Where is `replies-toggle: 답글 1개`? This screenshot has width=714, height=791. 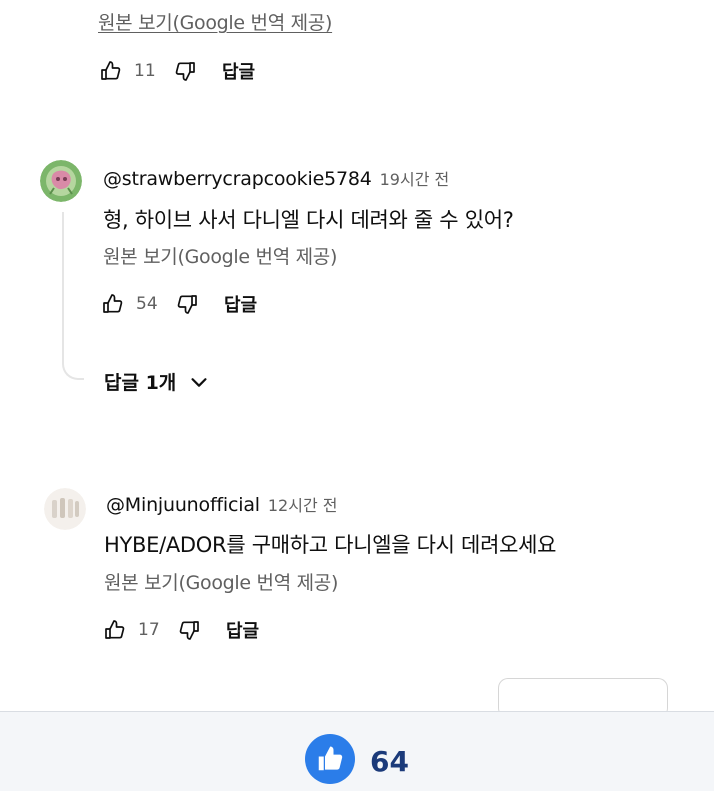 replies-toggle: 답글 1개 is located at coordinates (157, 381).